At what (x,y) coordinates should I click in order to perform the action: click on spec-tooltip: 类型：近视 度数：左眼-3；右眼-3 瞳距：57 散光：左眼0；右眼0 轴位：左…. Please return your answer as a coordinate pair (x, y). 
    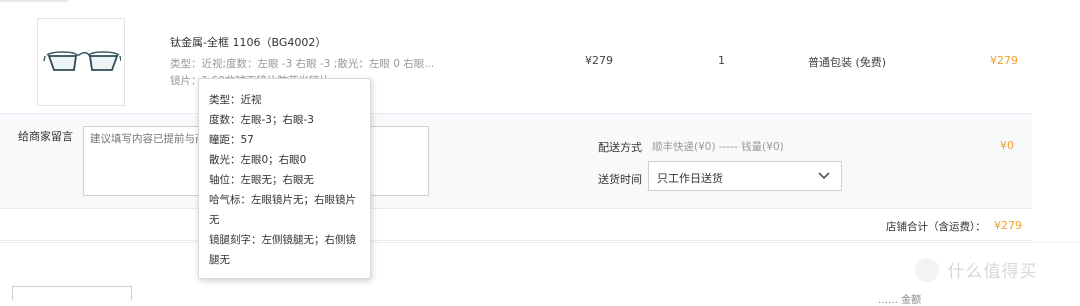
    Looking at the image, I should click on (284, 178).